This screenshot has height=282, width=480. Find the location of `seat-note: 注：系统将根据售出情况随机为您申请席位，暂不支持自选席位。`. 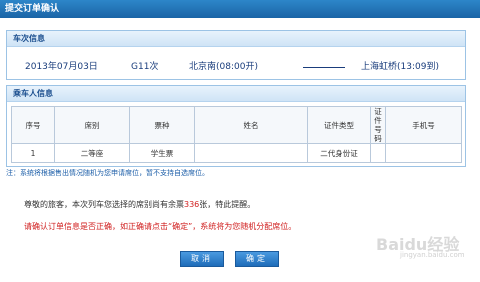

seat-note: 注：系统将根据售出情况随机为您申请席位，暂不支持自选席位。 is located at coordinates (107, 173).